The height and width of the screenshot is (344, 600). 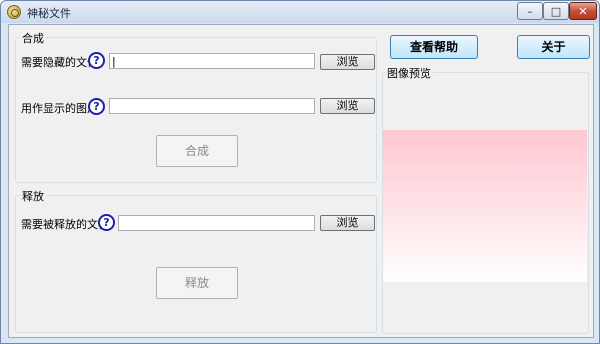 What do you see at coordinates (212, 61) in the screenshot?
I see `hide-file-input` at bounding box center [212, 61].